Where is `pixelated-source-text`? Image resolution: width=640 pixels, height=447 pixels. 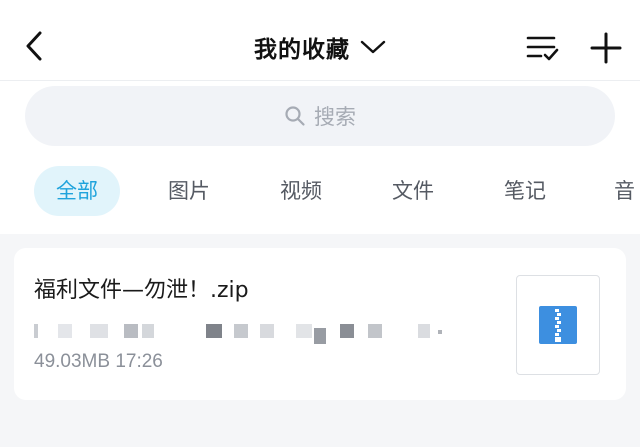 pixelated-source-text is located at coordinates (244, 332).